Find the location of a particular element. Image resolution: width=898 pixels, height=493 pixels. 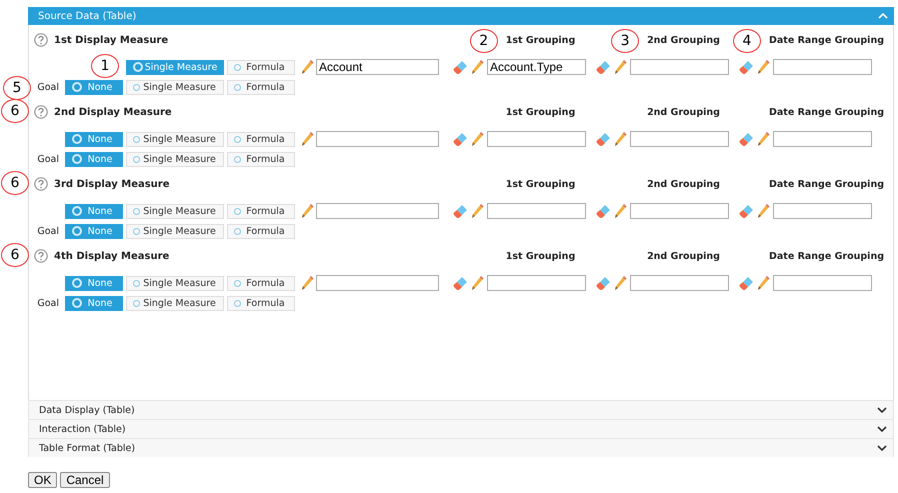

section-header: Interaction (Table) is located at coordinates (461, 428).